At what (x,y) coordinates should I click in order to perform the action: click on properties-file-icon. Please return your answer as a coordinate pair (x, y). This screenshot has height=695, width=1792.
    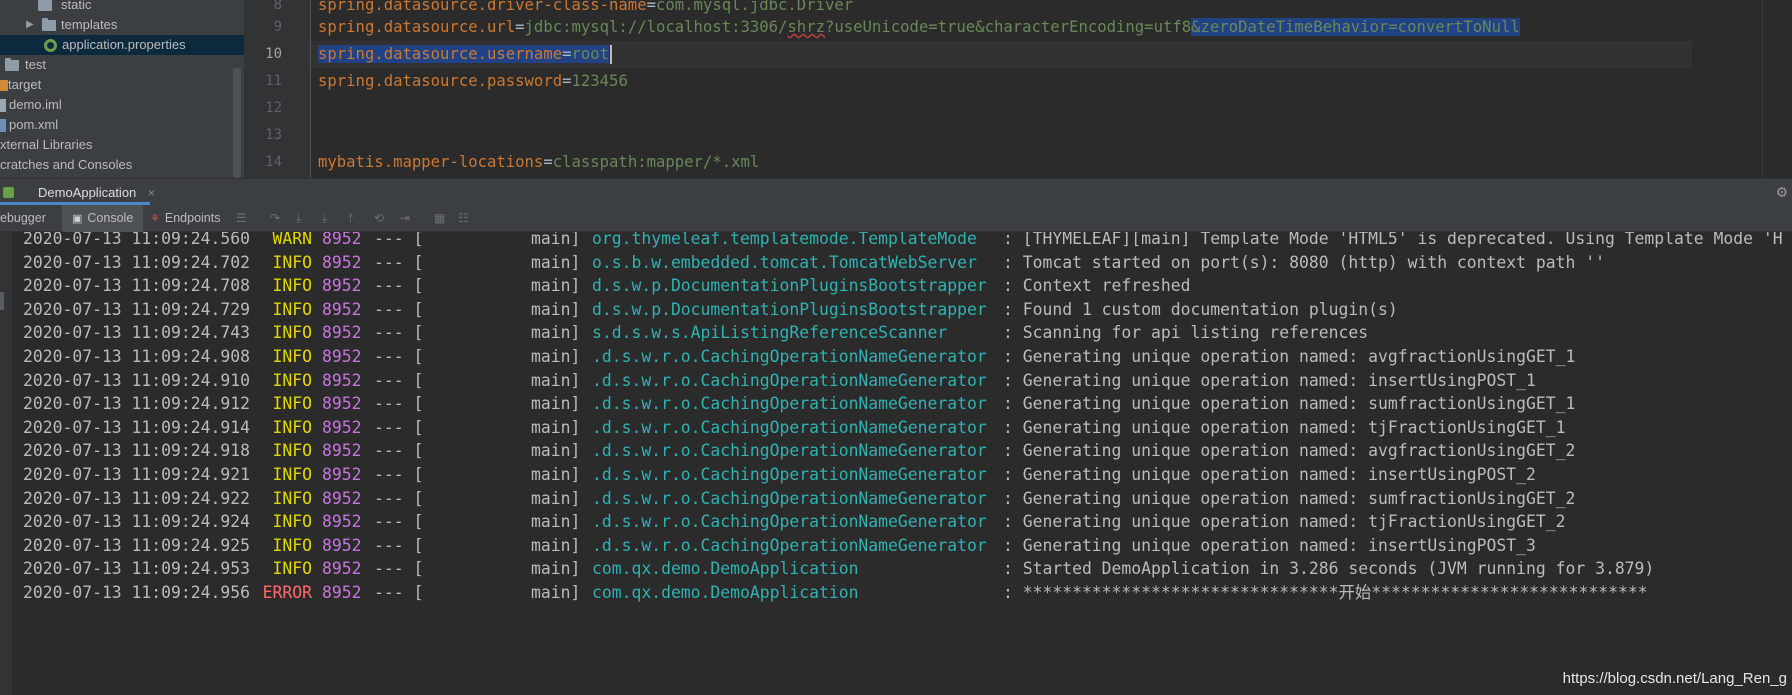
    Looking at the image, I should click on (50, 45).